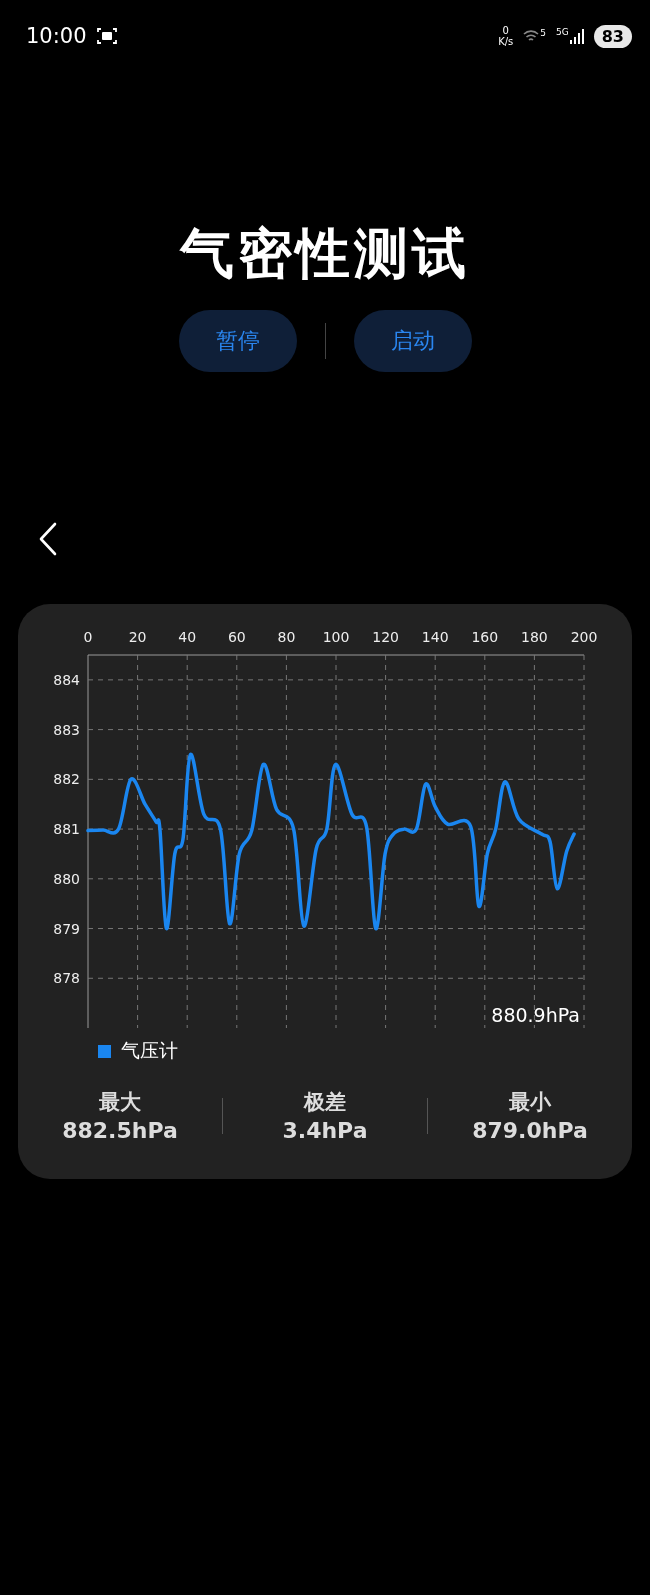 This screenshot has height=1595, width=650. I want to click on y-tick-label: 883, so click(66, 729).